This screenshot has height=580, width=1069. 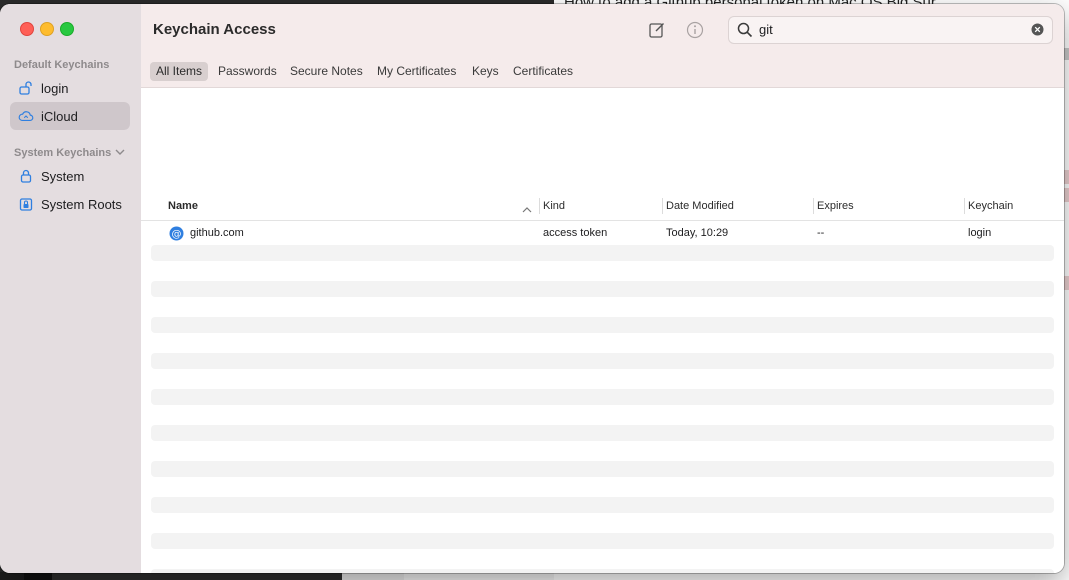 What do you see at coordinates (554, 206) in the screenshot?
I see `column-header-kind: Kind` at bounding box center [554, 206].